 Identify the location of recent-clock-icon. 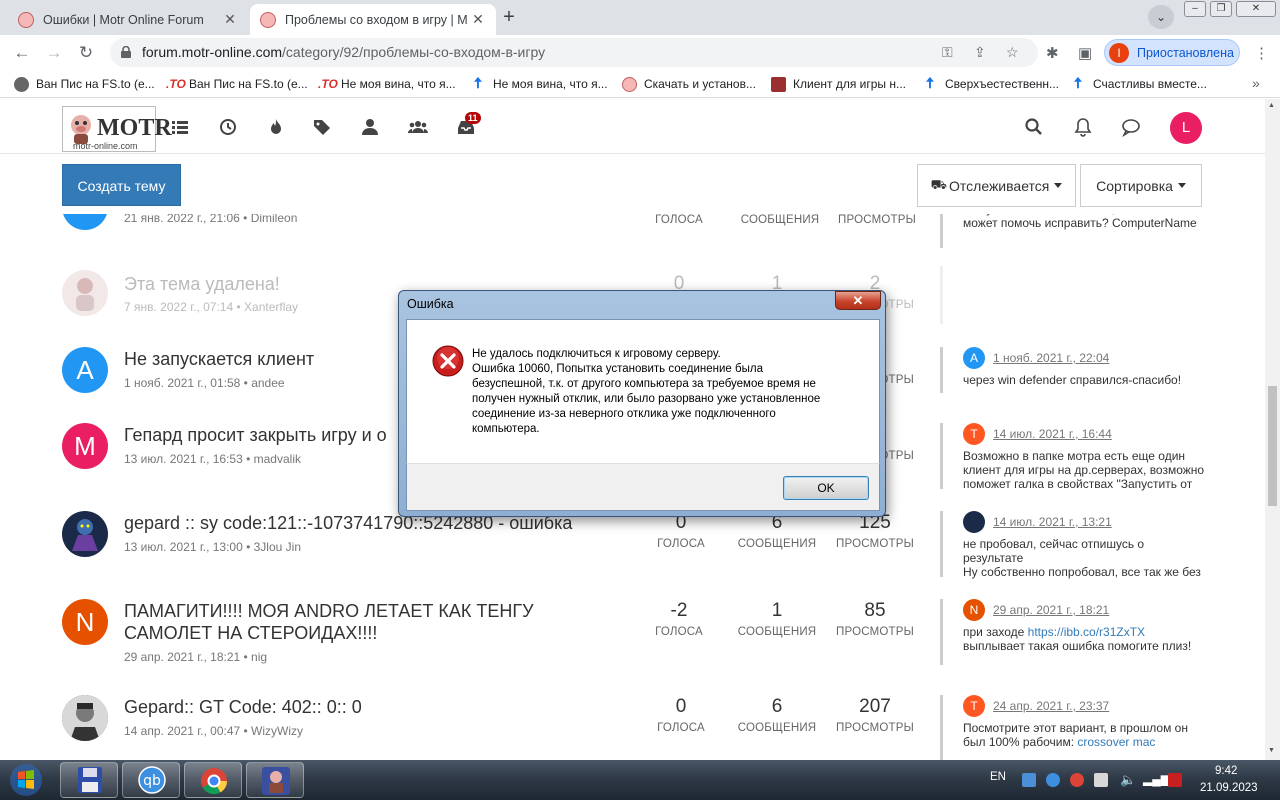
(228, 127).